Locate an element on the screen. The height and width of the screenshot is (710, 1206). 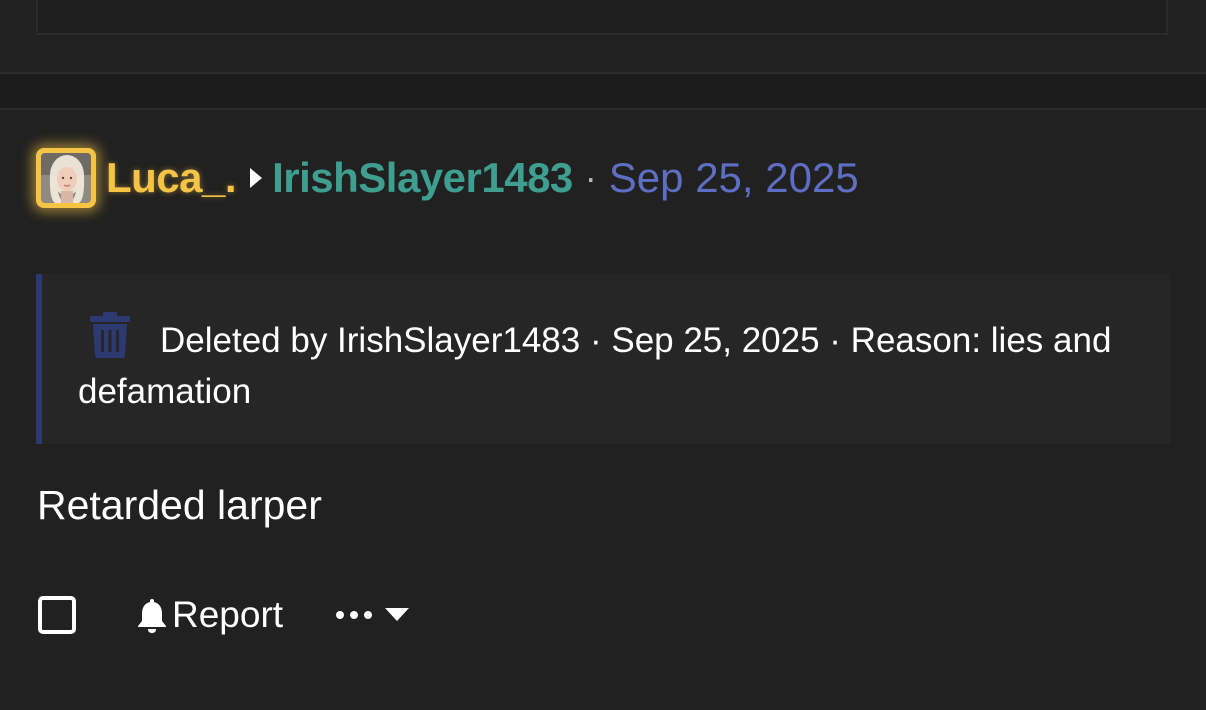
checkbox-icon is located at coordinates (57, 615).